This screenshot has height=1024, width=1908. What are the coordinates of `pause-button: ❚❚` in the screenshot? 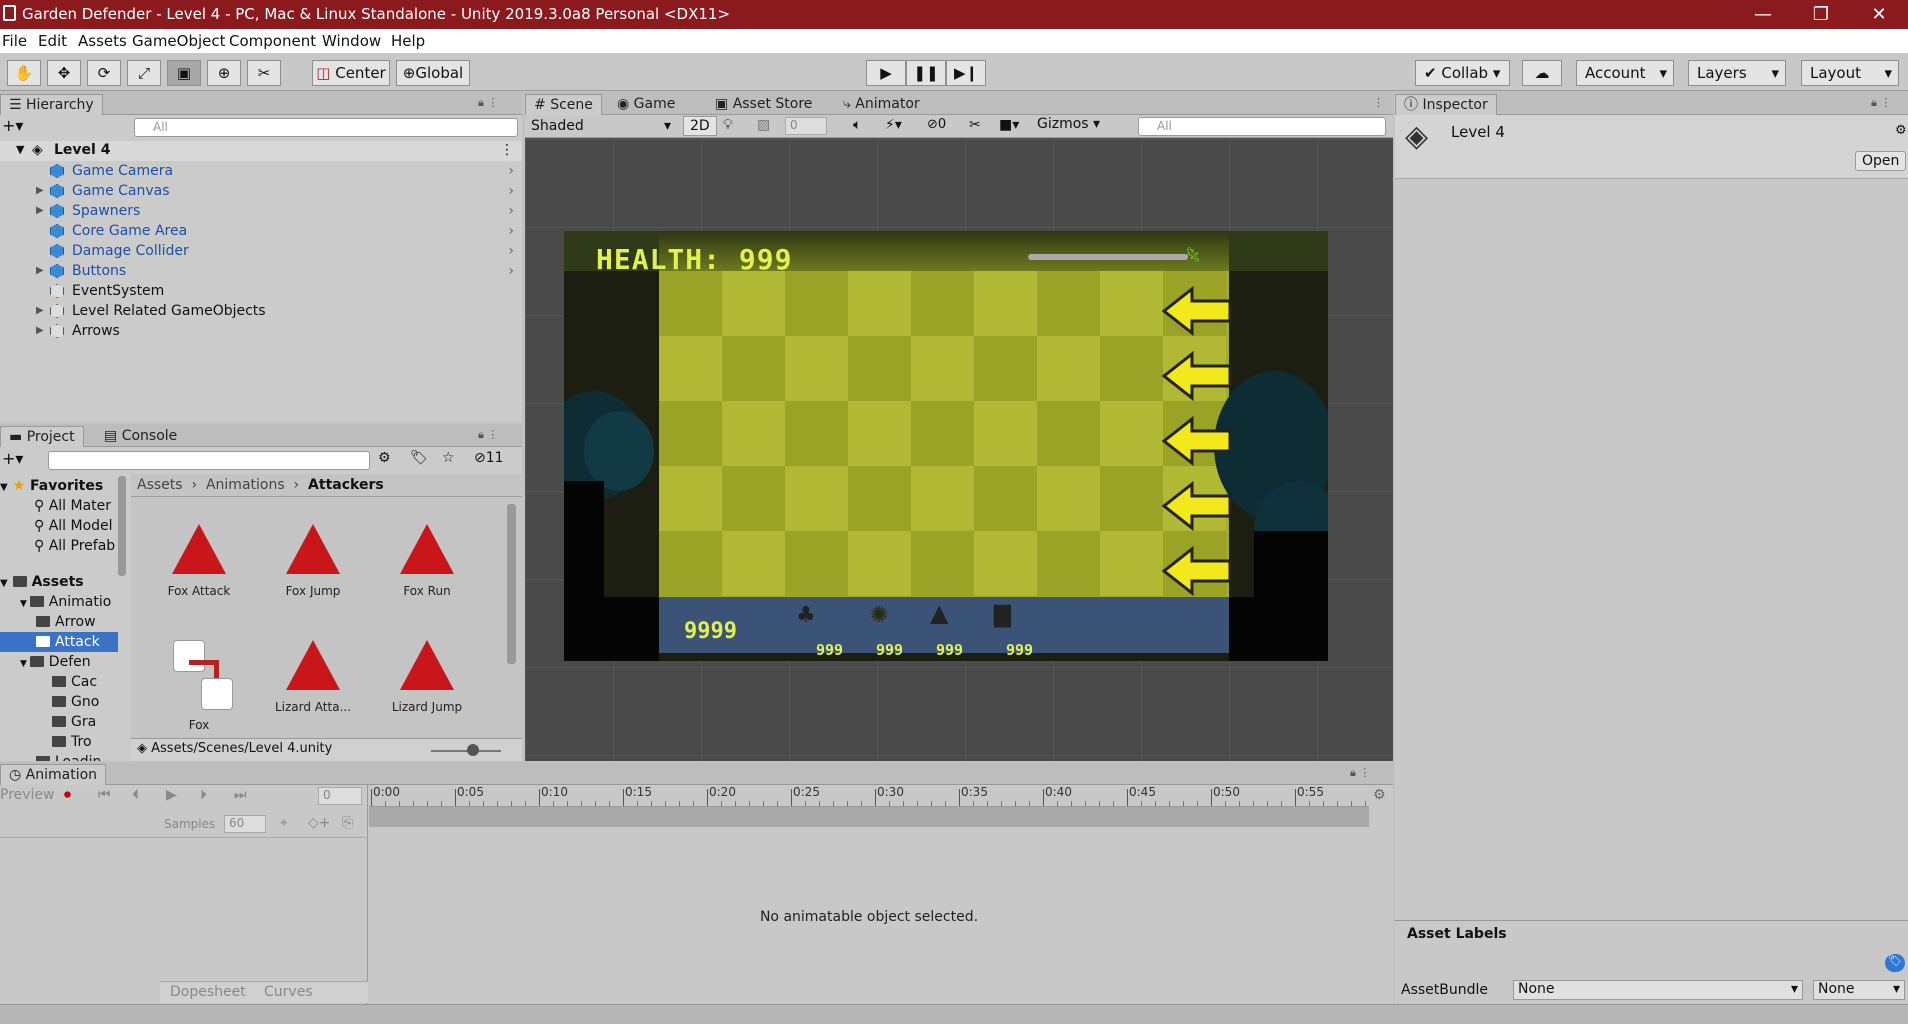 It's located at (926, 73).